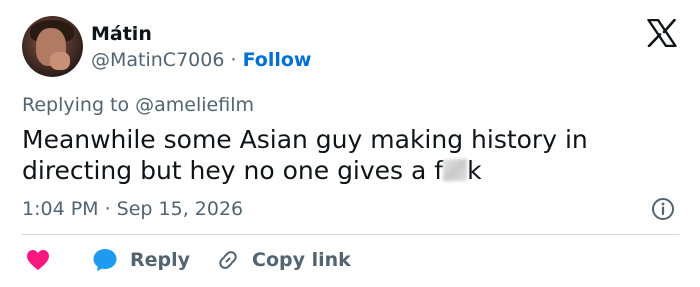 The width and height of the screenshot is (700, 287). I want to click on copy-link-button: Copy link, so click(283, 260).